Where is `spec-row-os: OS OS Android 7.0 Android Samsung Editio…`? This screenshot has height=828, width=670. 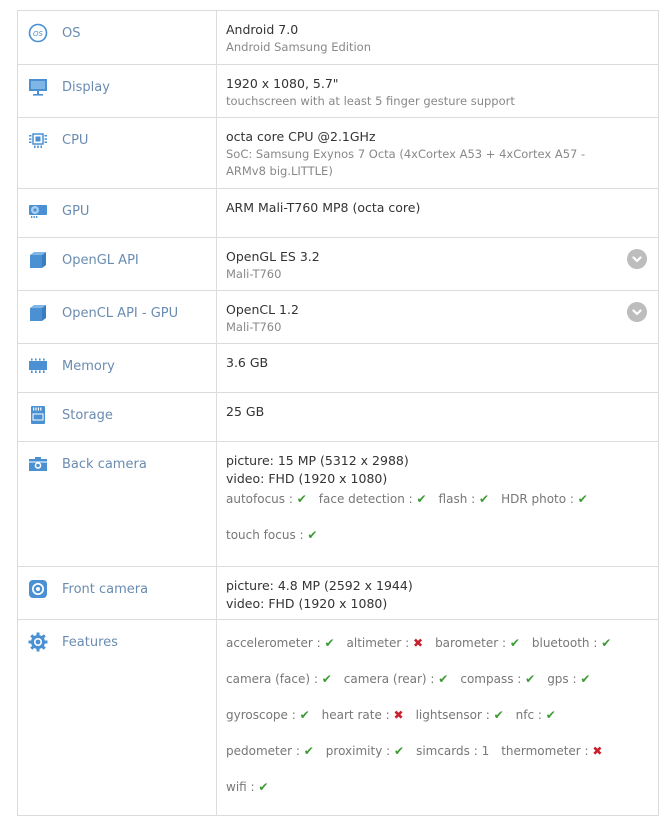
spec-row-os: OS OS Android 7.0 Android Samsung Editio… is located at coordinates (338, 37).